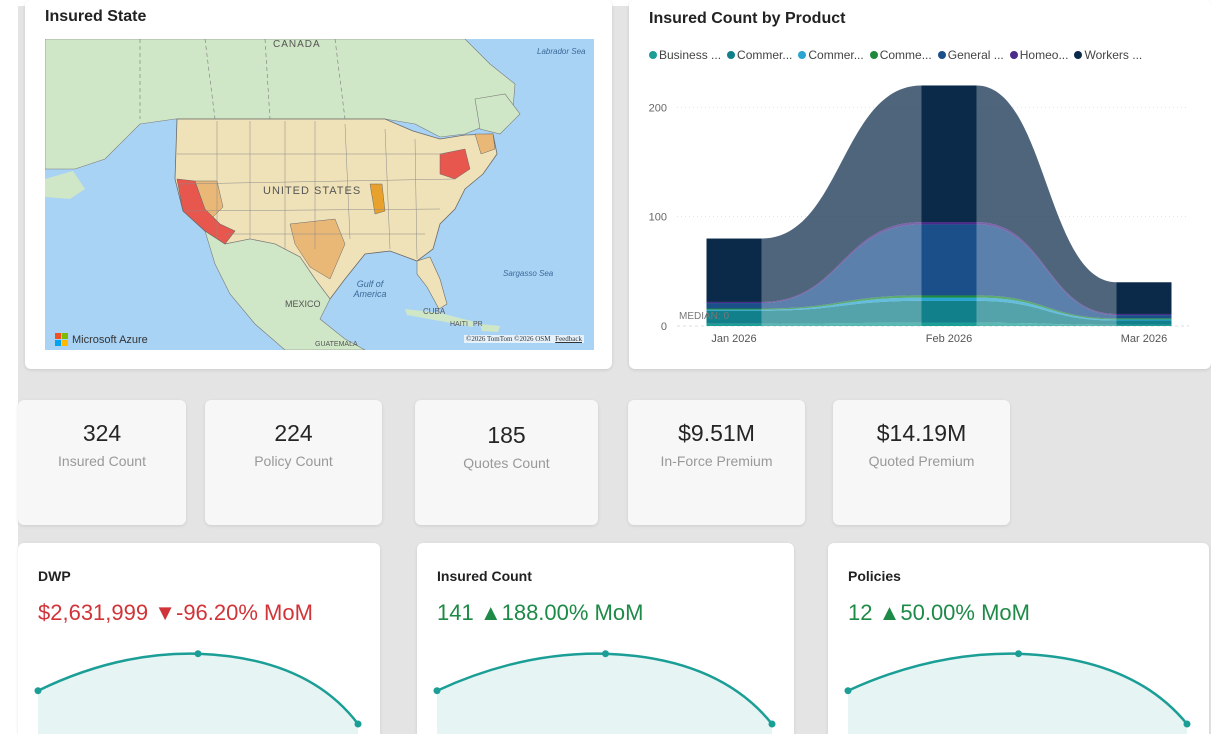 This screenshot has height=734, width=1211. Describe the element at coordinates (293, 433) in the screenshot. I see `kpi-value: 224` at that location.